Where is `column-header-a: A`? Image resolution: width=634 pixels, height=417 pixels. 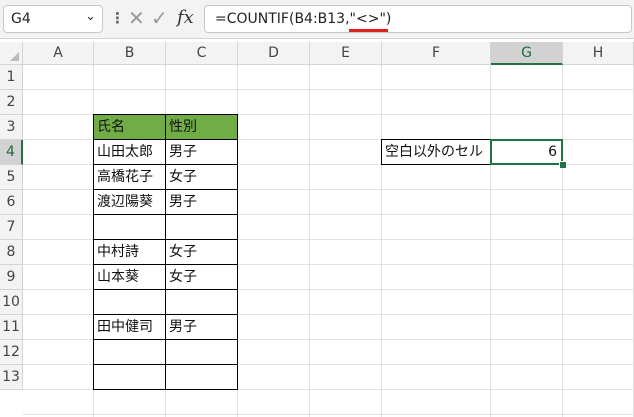
column-header-a: A is located at coordinates (58, 53).